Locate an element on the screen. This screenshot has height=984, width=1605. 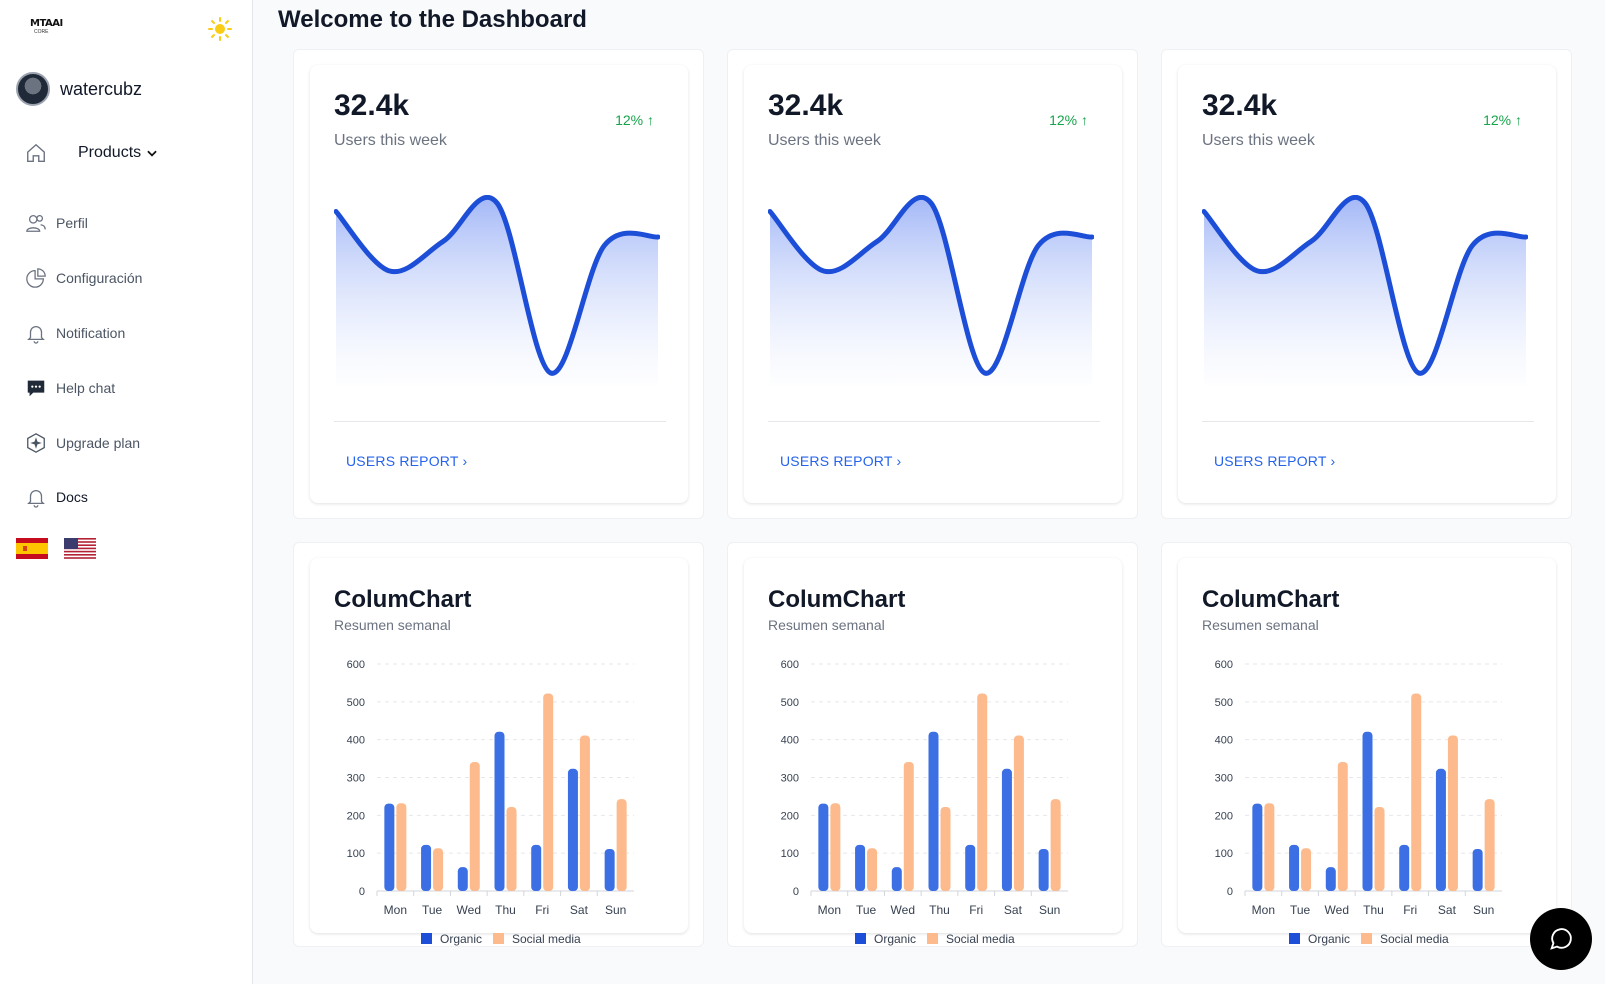
spain-flag-icon is located at coordinates (32, 548).